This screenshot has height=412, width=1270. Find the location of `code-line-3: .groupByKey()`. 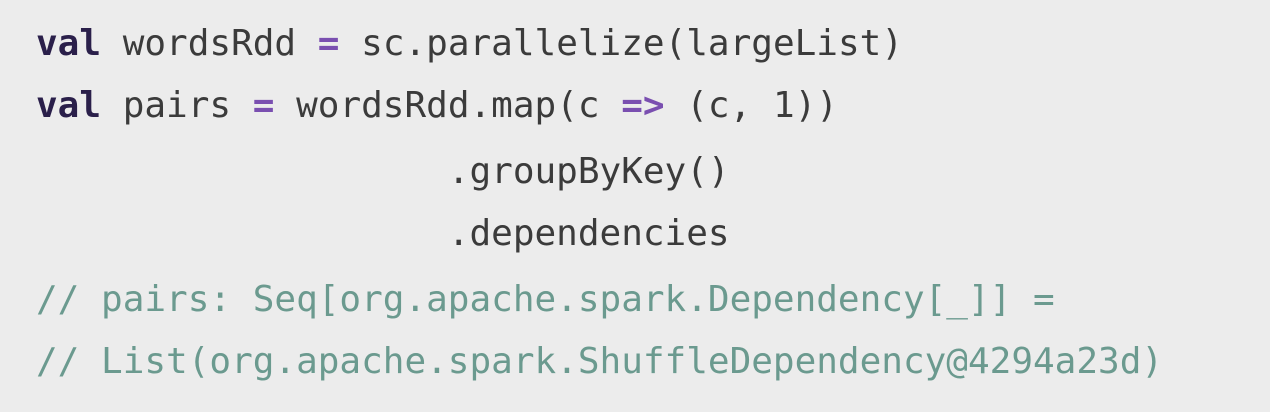

code-line-3: .groupByKey() is located at coordinates (383, 172).